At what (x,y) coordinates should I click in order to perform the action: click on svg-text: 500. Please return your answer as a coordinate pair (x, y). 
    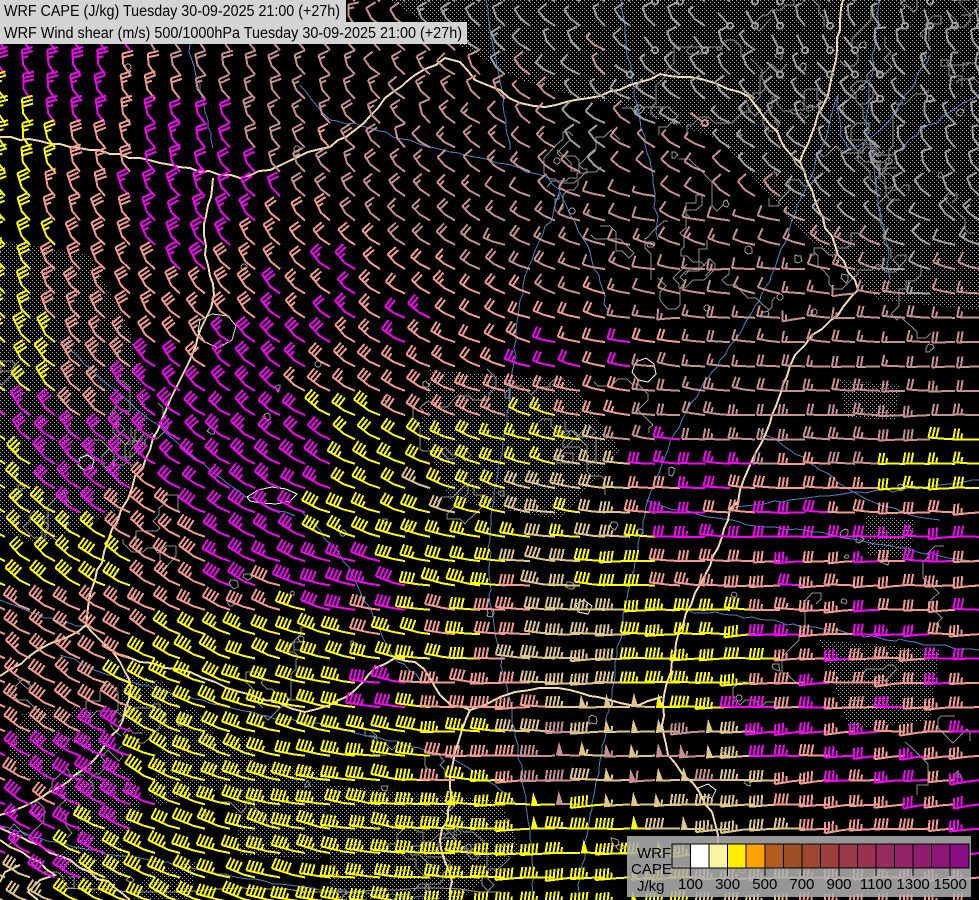
    Looking at the image, I should click on (764, 884).